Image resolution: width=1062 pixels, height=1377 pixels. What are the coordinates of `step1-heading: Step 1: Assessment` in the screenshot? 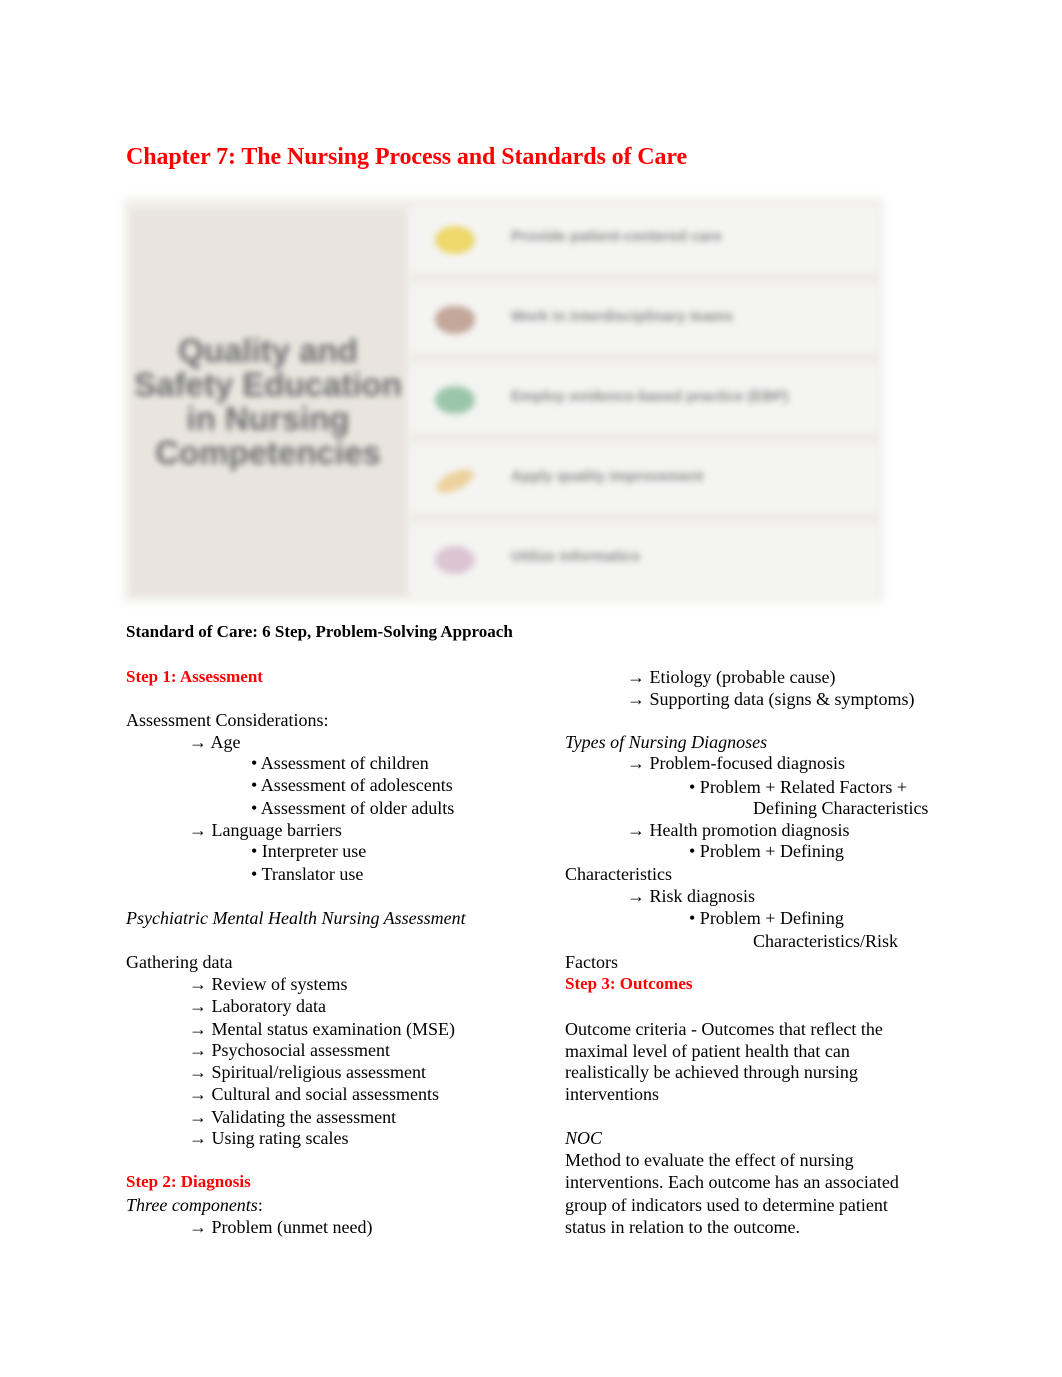 It's located at (194, 676).